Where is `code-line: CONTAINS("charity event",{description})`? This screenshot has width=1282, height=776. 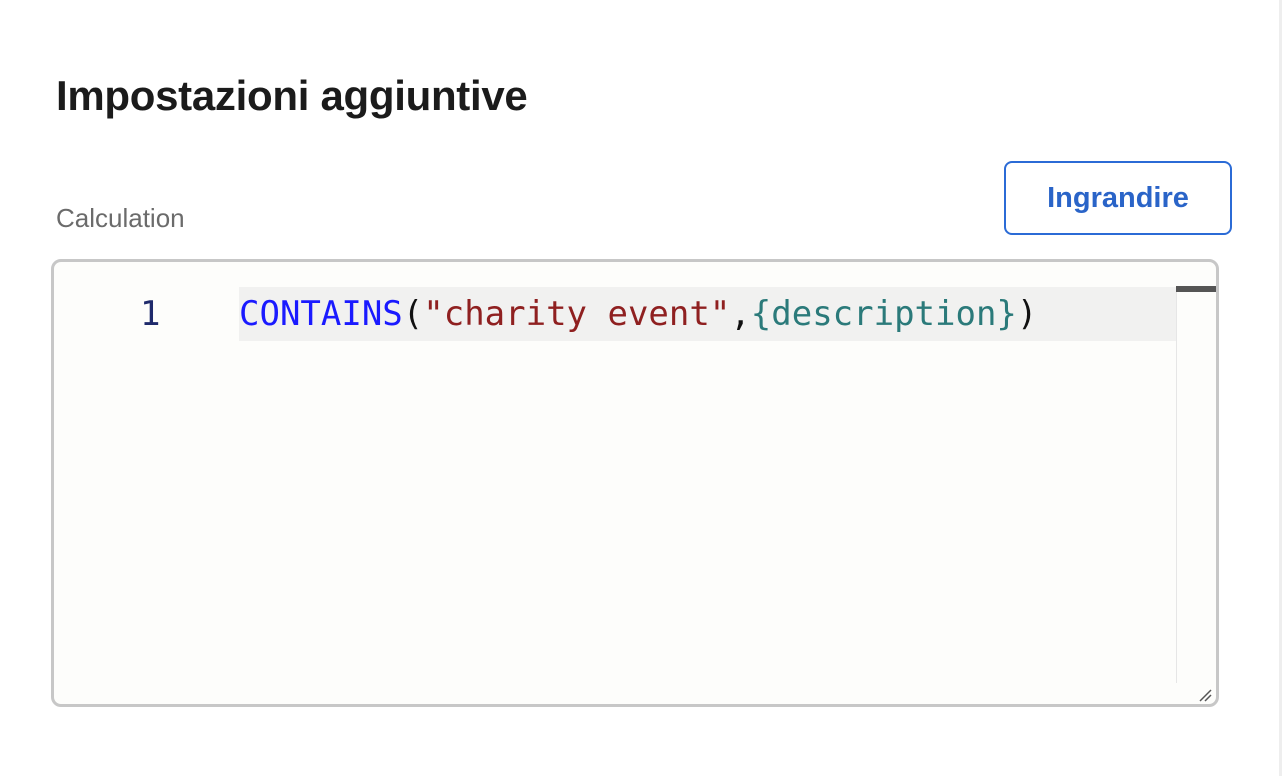 code-line: CONTAINS("charity event",{description}) is located at coordinates (638, 314).